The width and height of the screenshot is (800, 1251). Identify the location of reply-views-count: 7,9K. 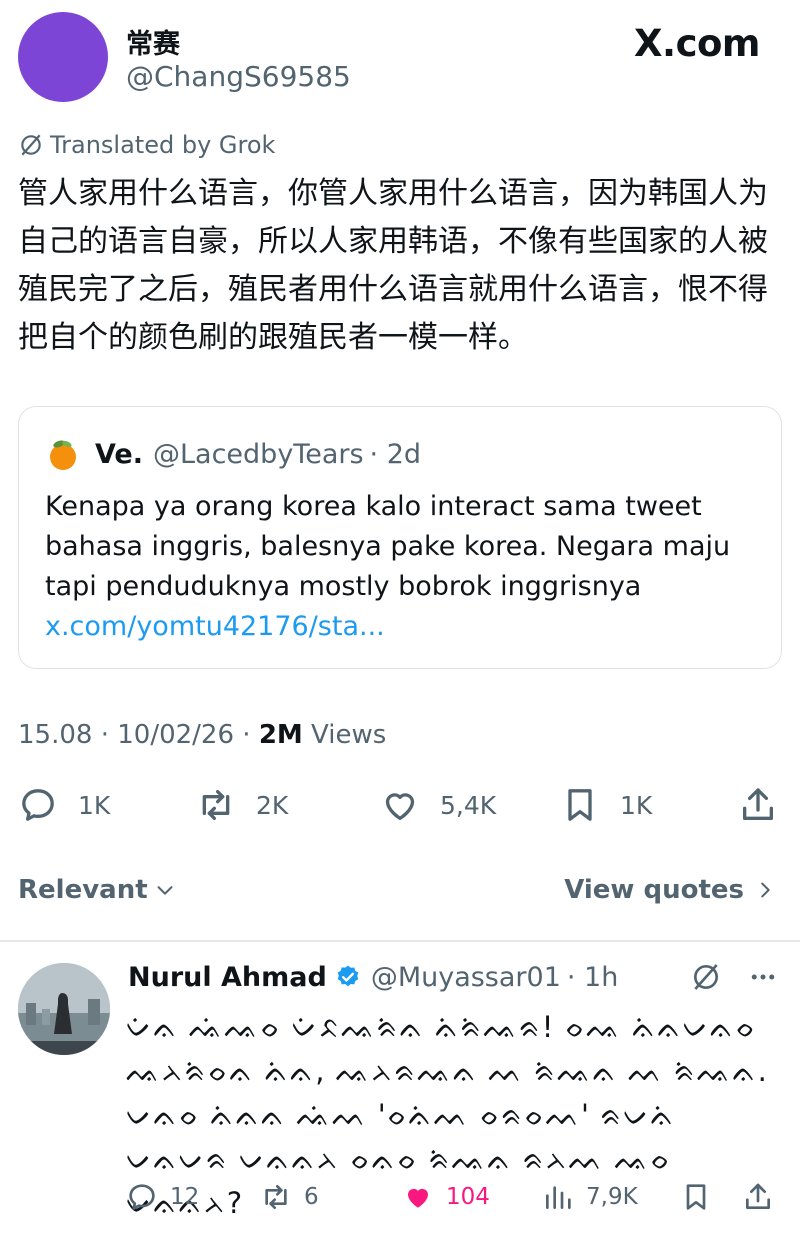
(612, 1197).